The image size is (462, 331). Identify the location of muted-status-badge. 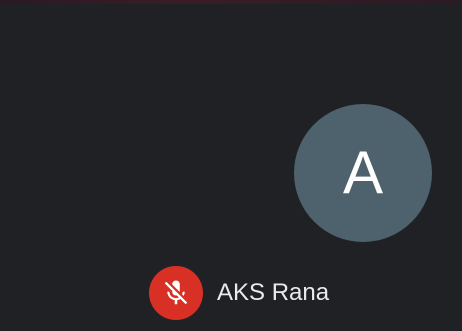
(176, 293).